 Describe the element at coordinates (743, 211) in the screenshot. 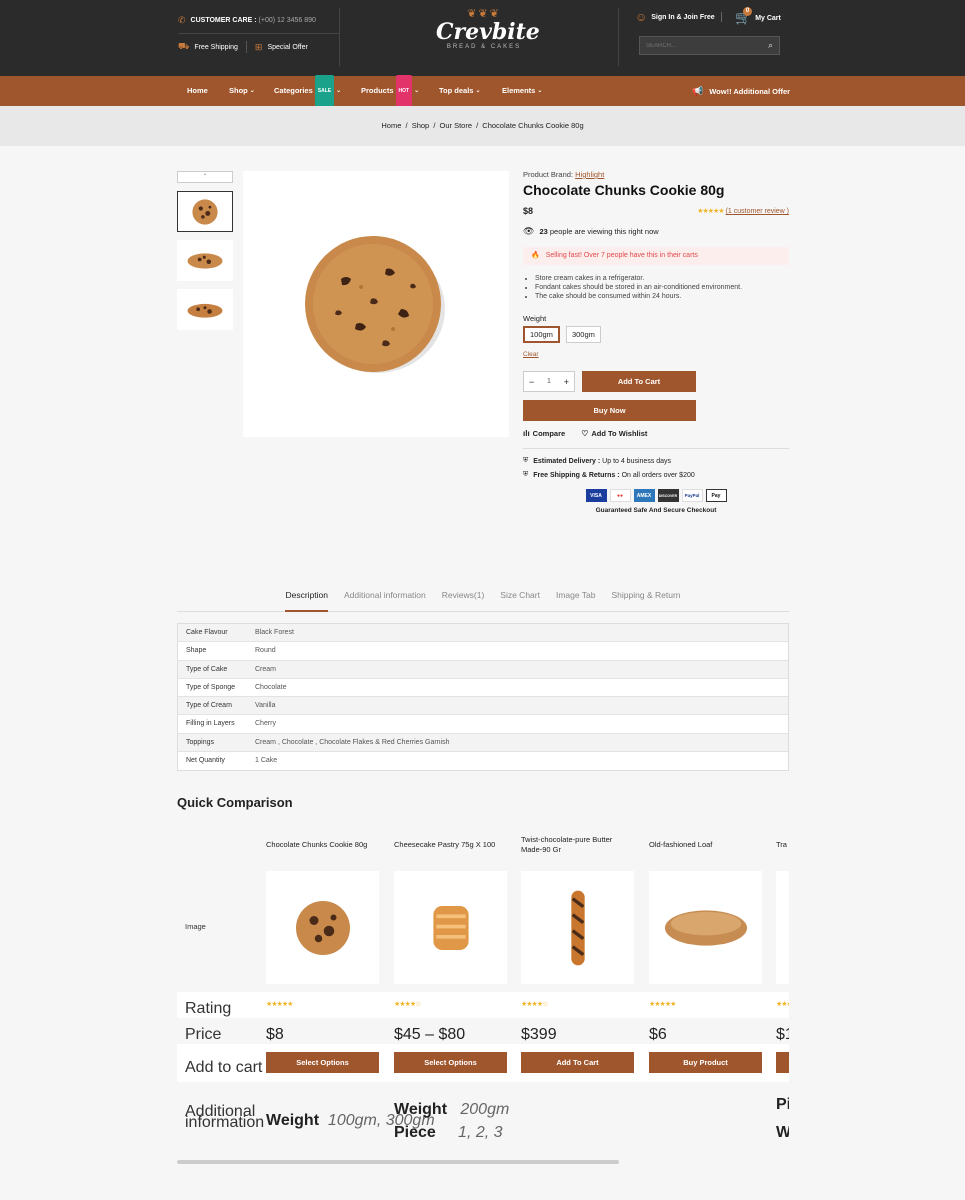

I see `review-link: ★★★★★ (1 customer review )` at that location.